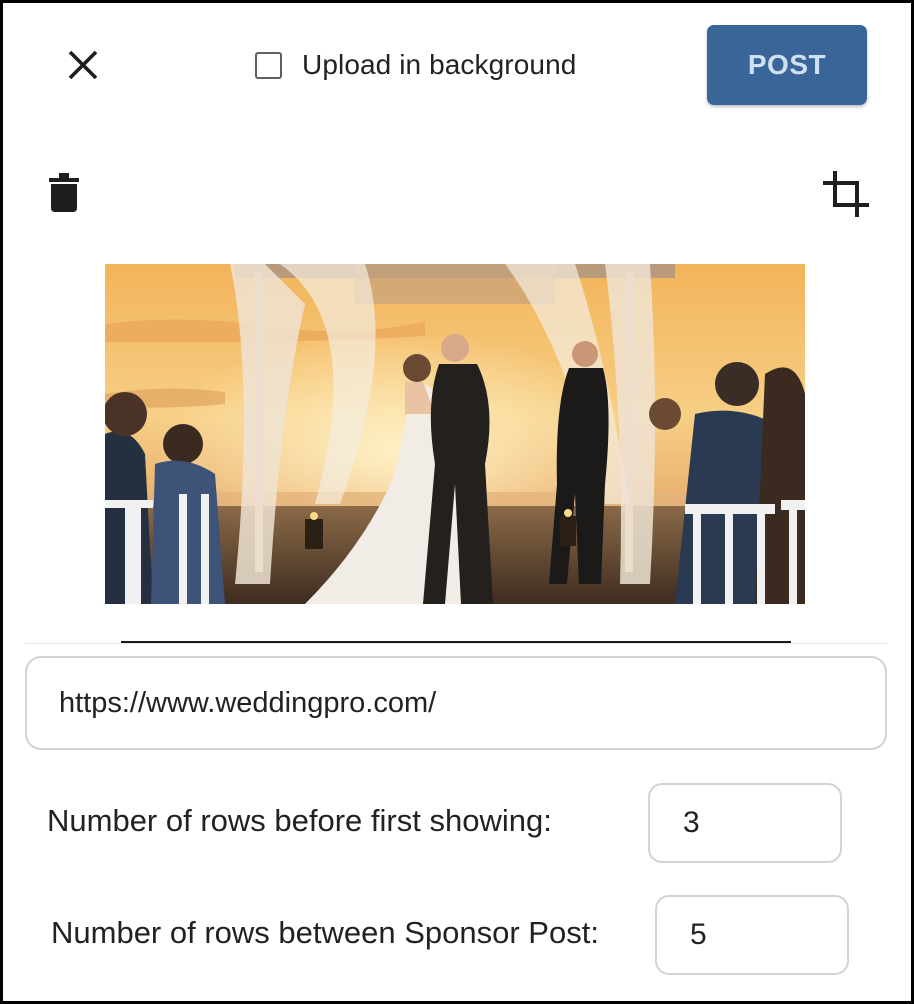 This screenshot has height=1004, width=914. I want to click on close-icon, so click(83, 65).